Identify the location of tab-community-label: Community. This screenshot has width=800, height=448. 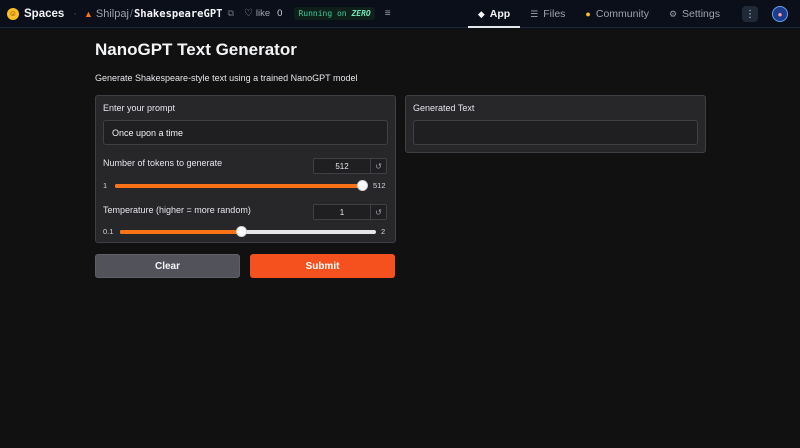
(622, 14).